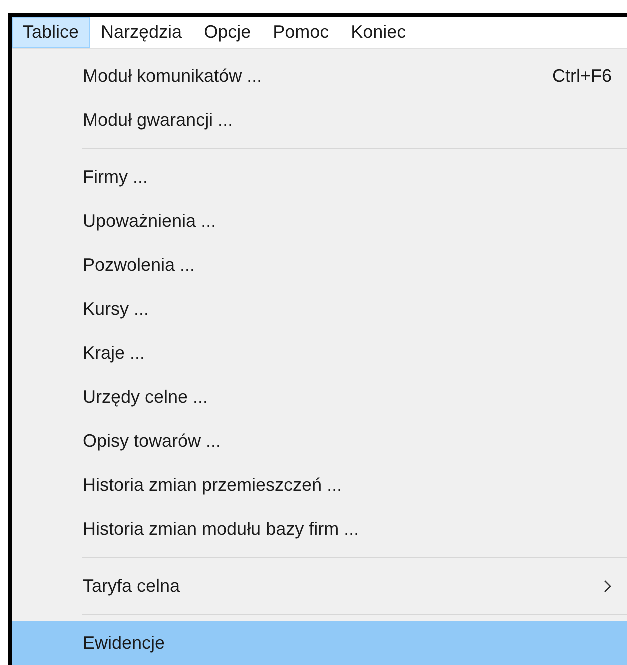 This screenshot has width=627, height=665. I want to click on menu-bar-item: Koniec, so click(379, 32).